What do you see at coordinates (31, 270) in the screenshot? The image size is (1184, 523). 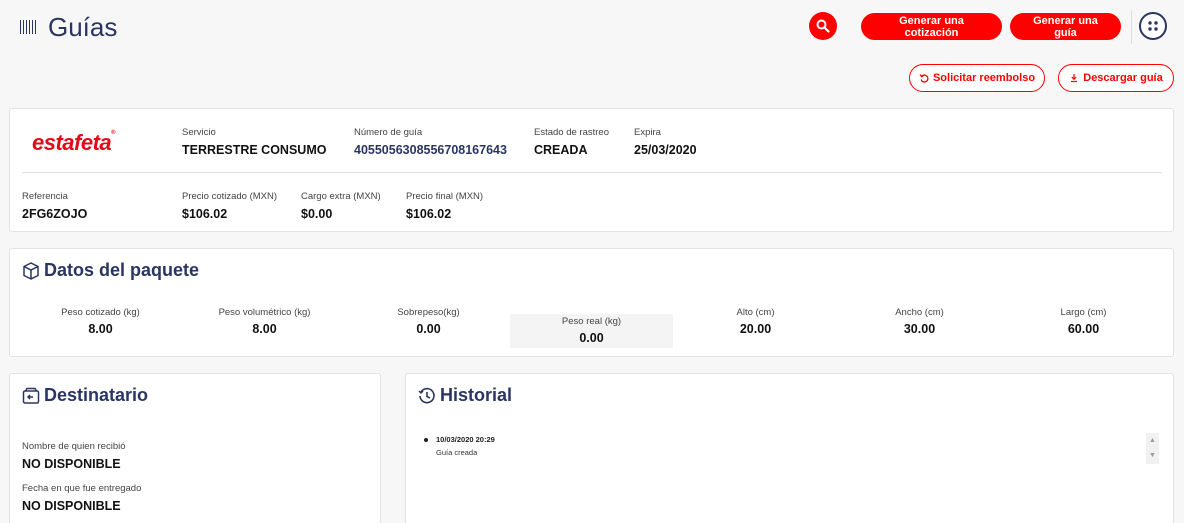 I see `package-icon` at bounding box center [31, 270].